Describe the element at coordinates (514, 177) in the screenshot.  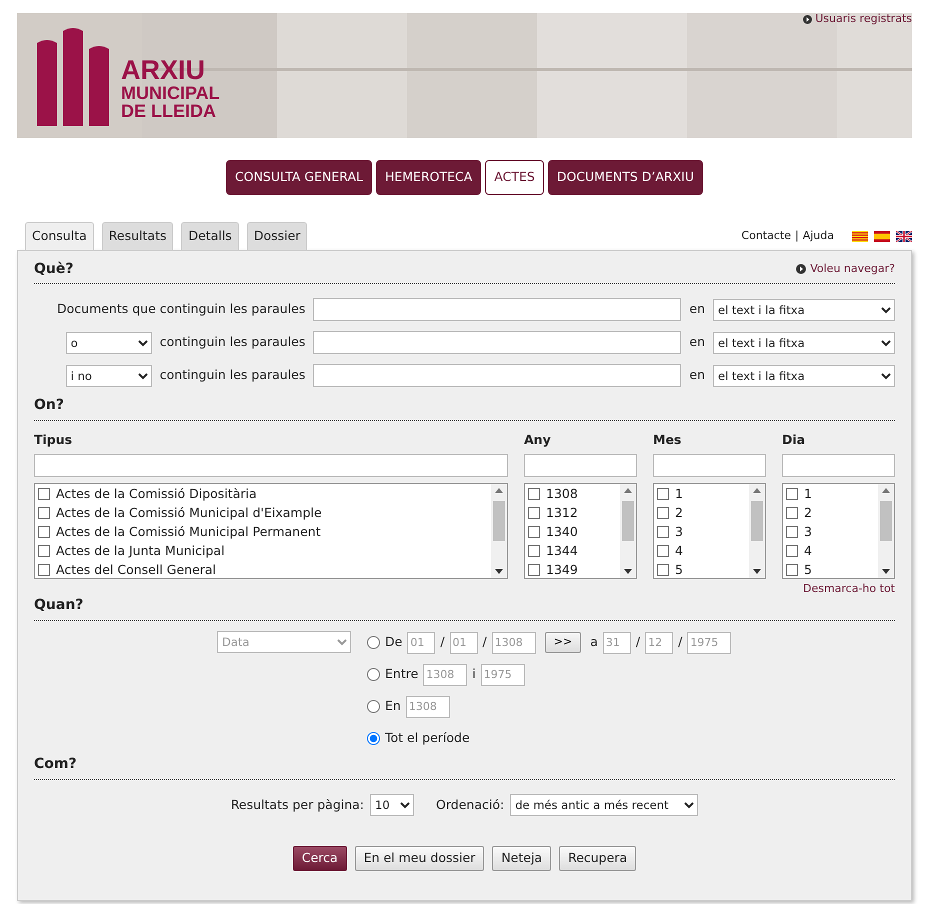
I see `section-button: ACTES` at that location.